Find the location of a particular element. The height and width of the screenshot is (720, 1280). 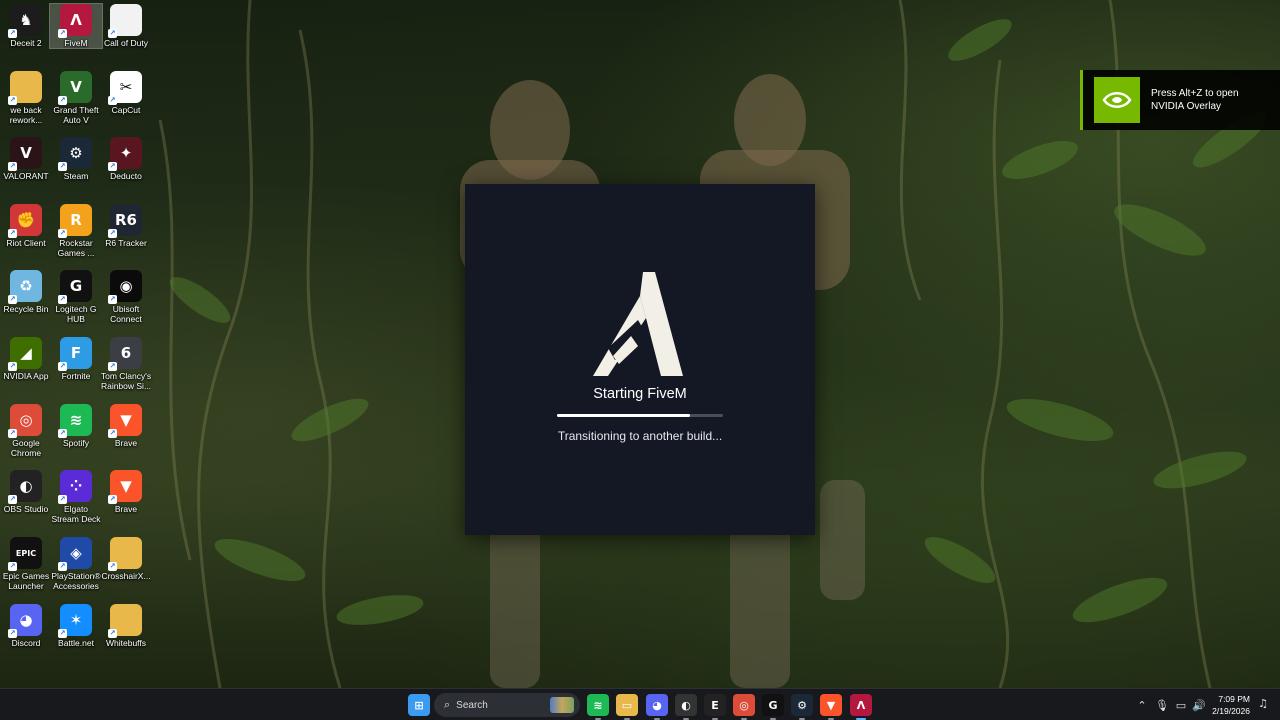

desktop-icon-battle-net: ✶ ↗ Battle.net is located at coordinates (76, 626).